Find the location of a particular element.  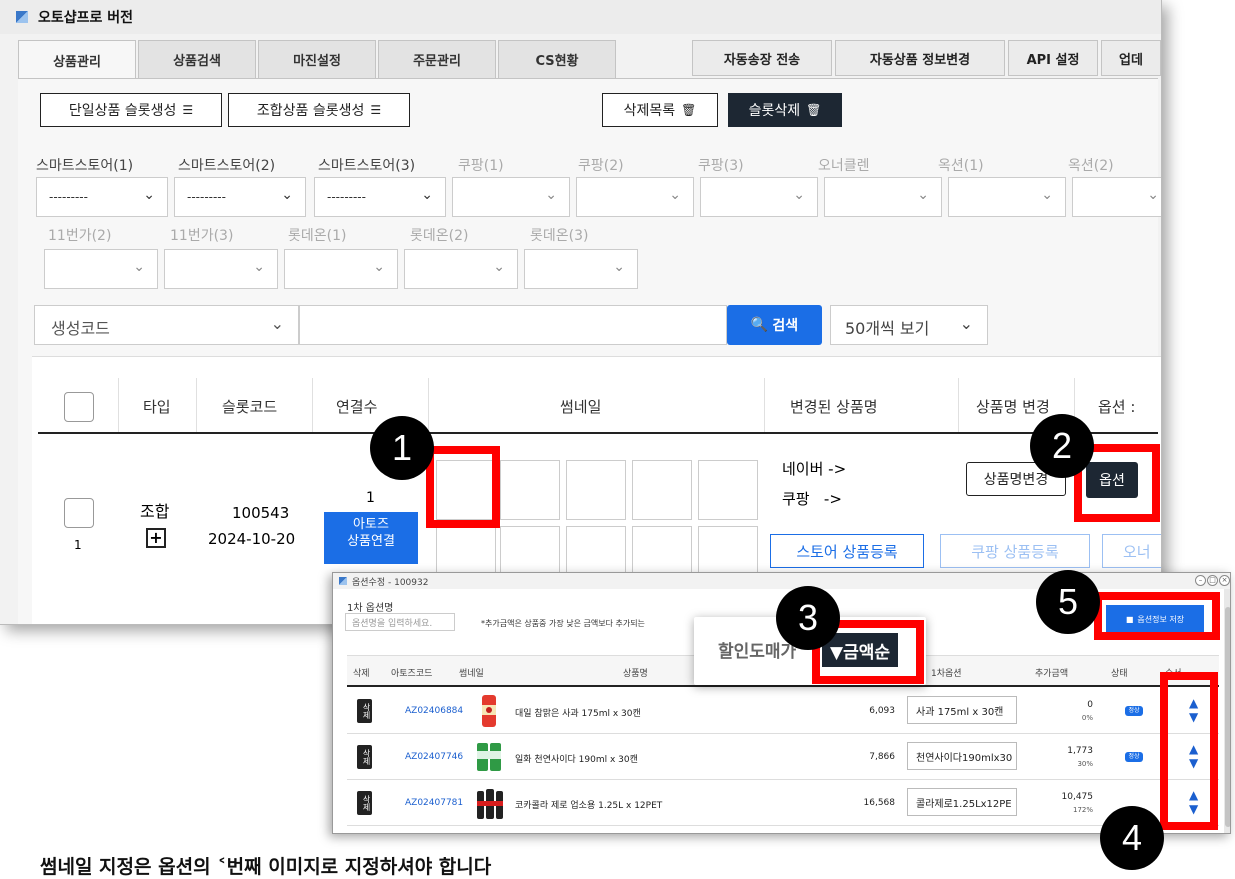

column-header: 1차옵션 is located at coordinates (946, 674).